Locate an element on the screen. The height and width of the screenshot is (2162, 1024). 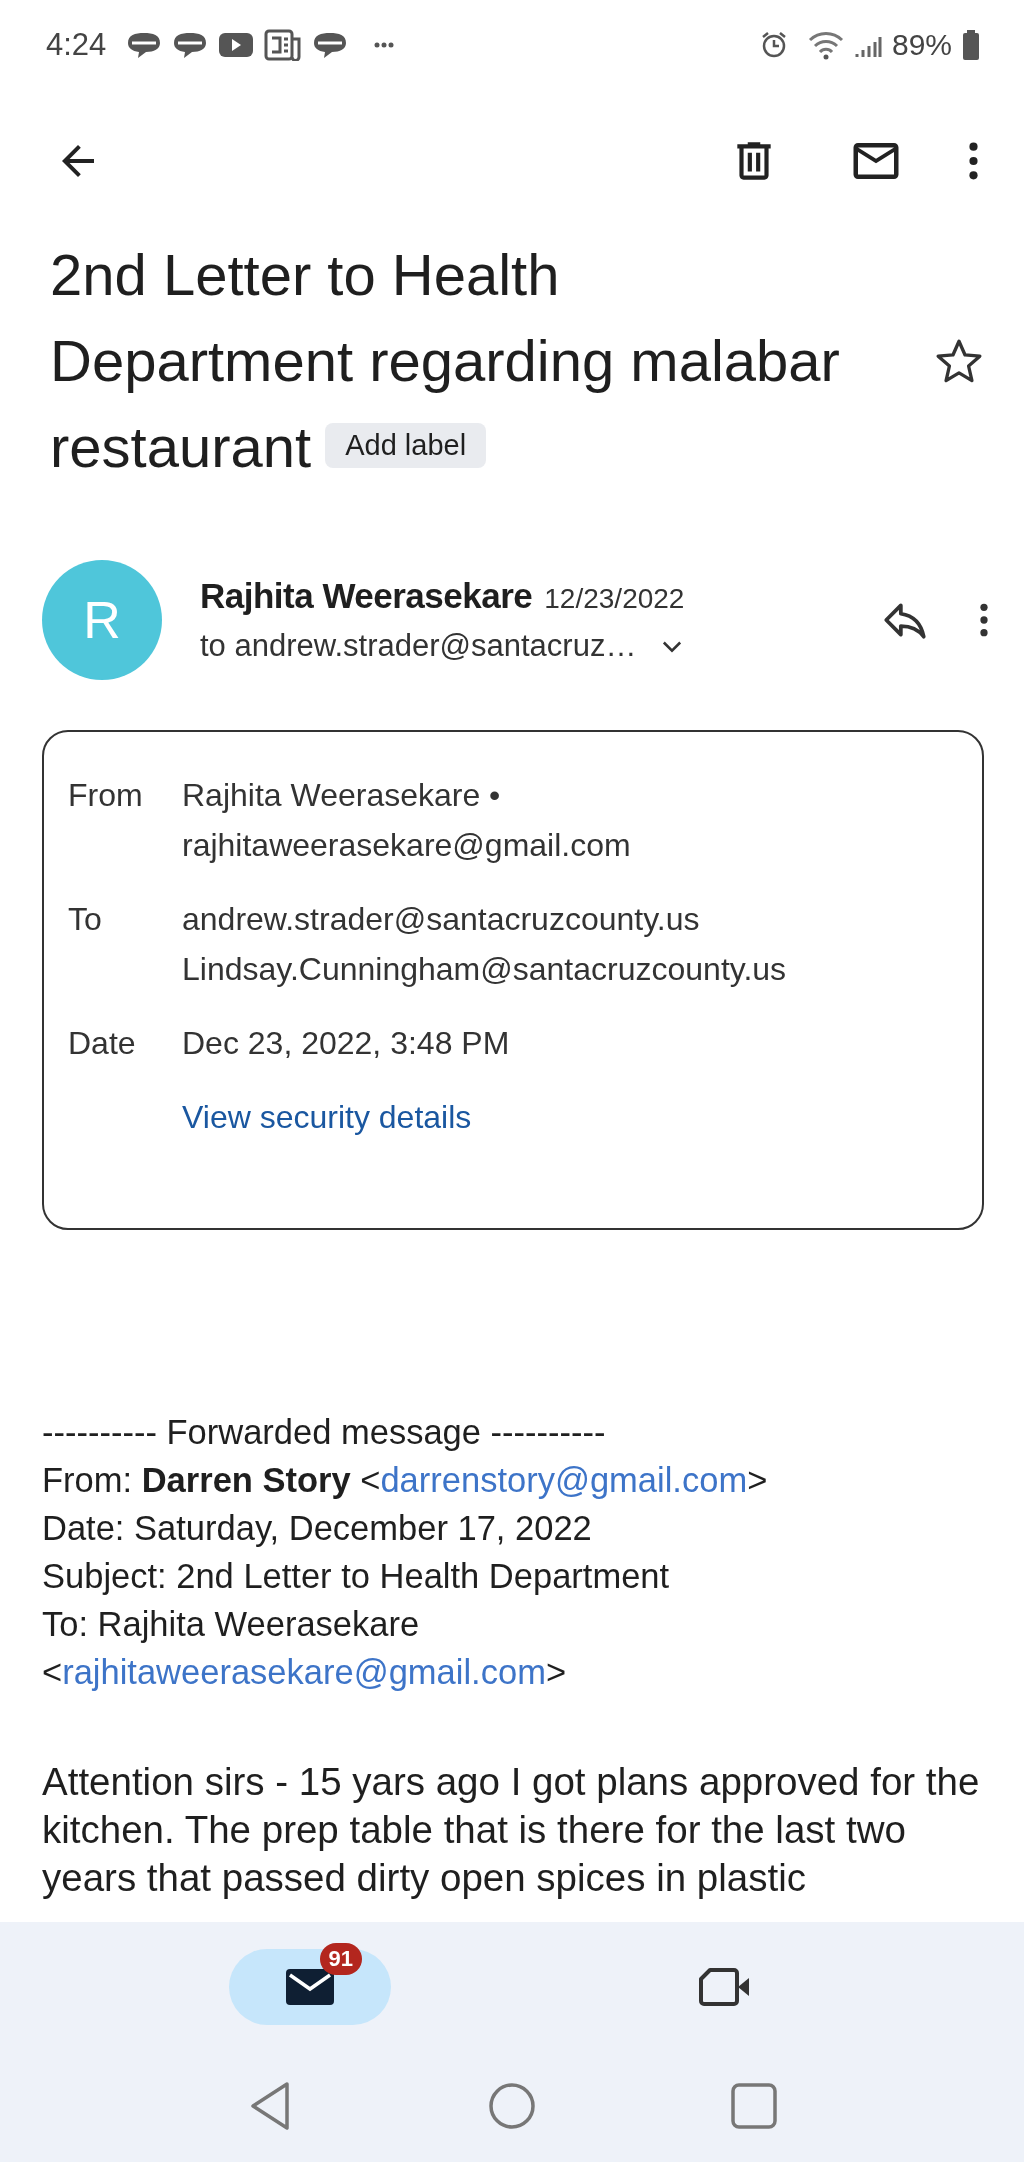
add-label-button: Add label is located at coordinates (406, 446).